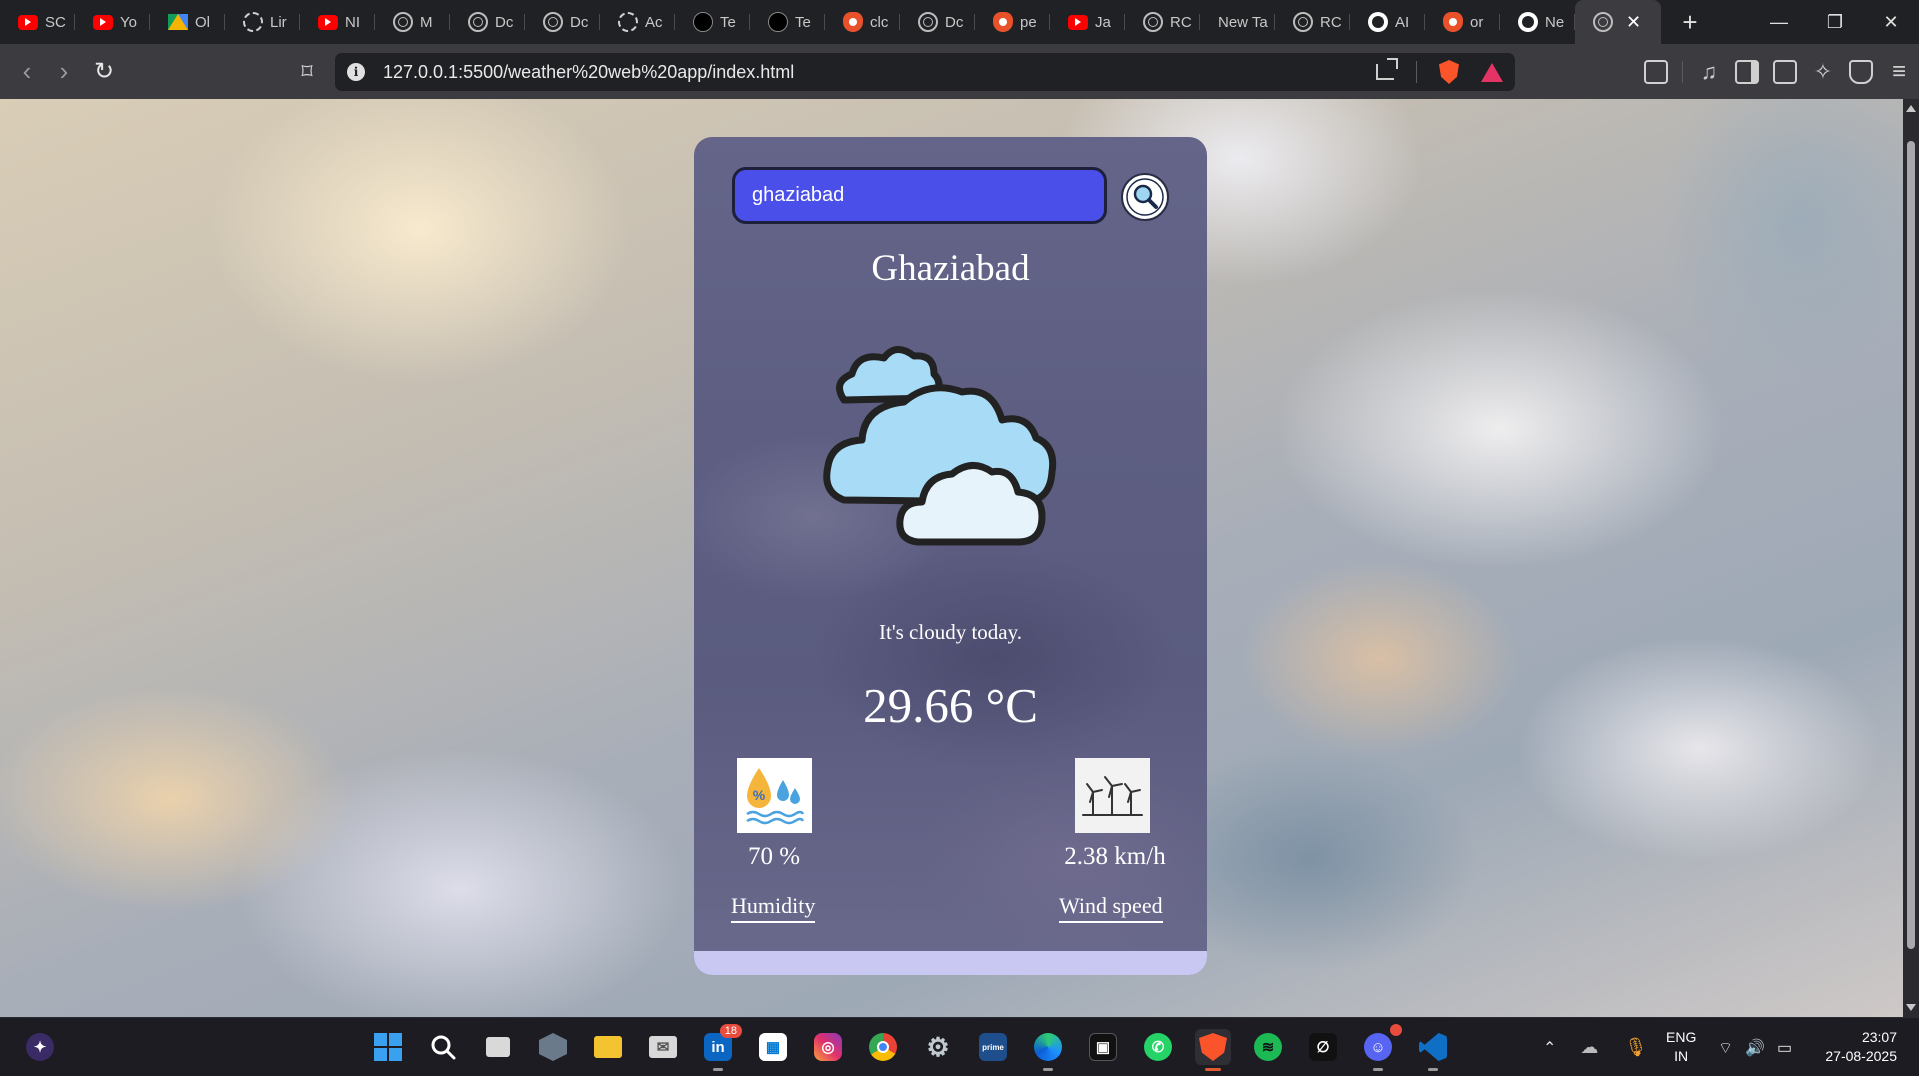  What do you see at coordinates (1433, 1050) in the screenshot?
I see `vscode-icon` at bounding box center [1433, 1050].